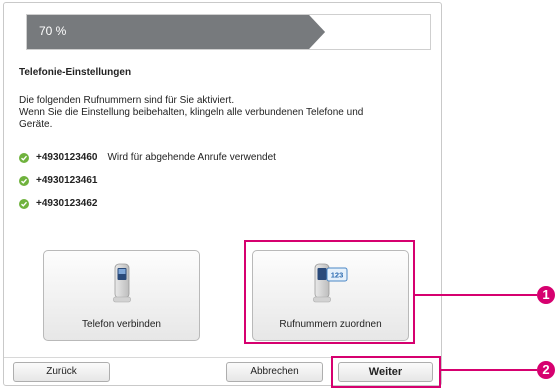 The width and height of the screenshot is (559, 390). I want to click on phone-number: +4930123461, so click(67, 180).